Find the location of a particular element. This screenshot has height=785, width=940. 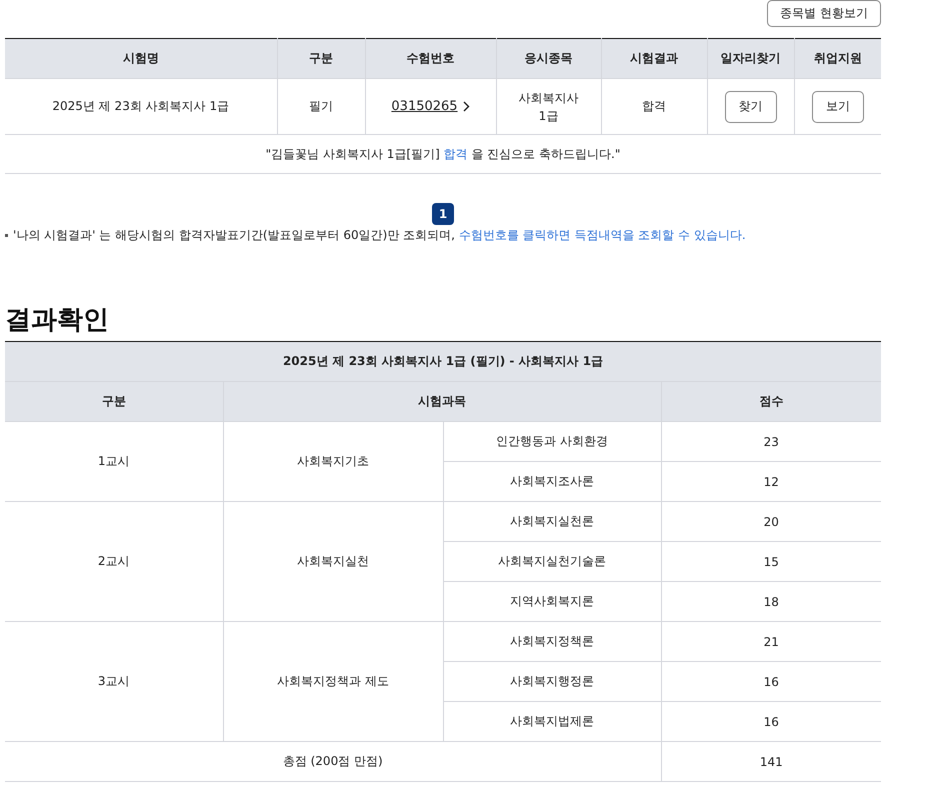

column-header: 응시종목 is located at coordinates (548, 58).